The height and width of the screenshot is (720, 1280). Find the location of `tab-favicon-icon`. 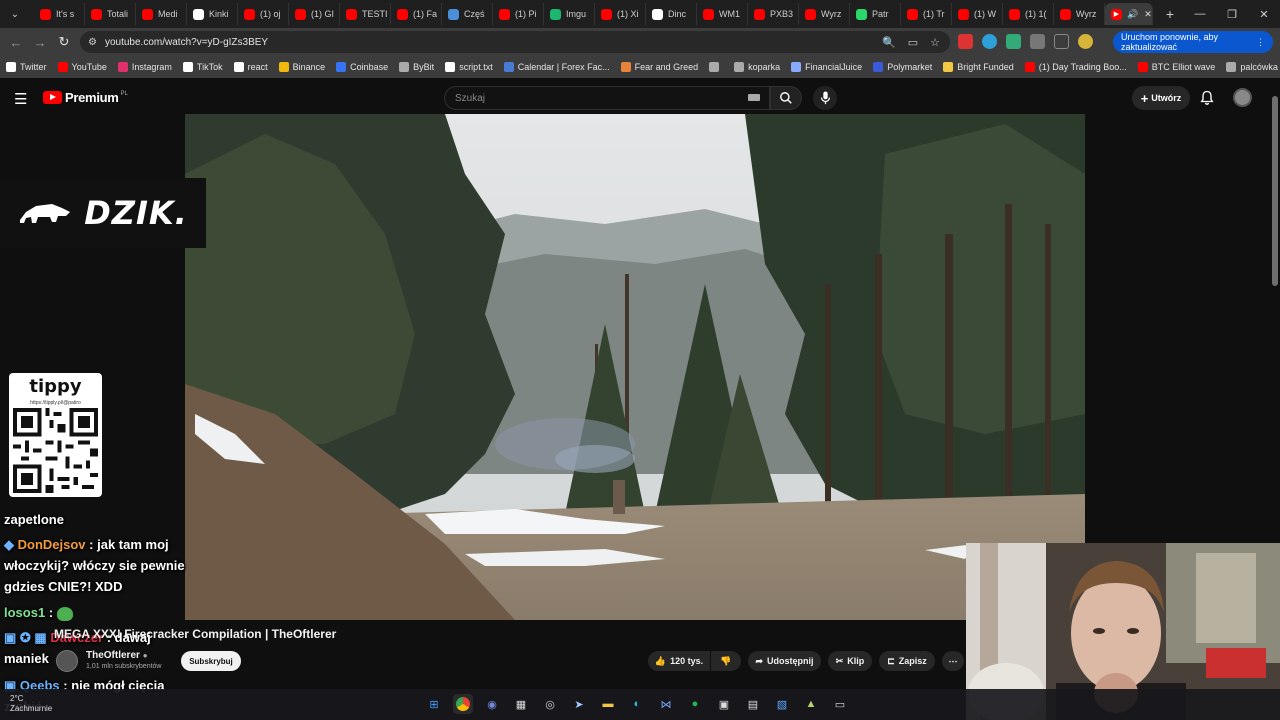

tab-favicon-icon is located at coordinates (453, 14).